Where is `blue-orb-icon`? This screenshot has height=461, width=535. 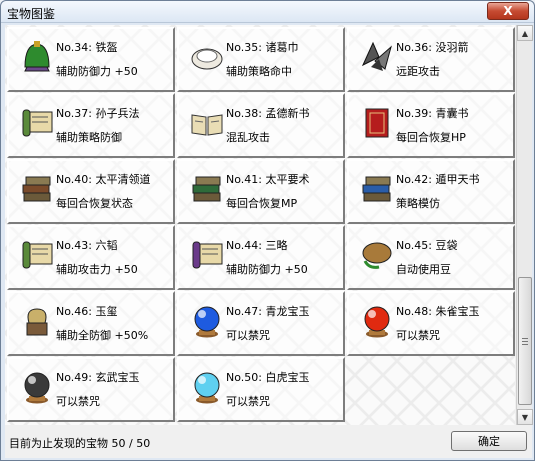 blue-orb-icon is located at coordinates (207, 321).